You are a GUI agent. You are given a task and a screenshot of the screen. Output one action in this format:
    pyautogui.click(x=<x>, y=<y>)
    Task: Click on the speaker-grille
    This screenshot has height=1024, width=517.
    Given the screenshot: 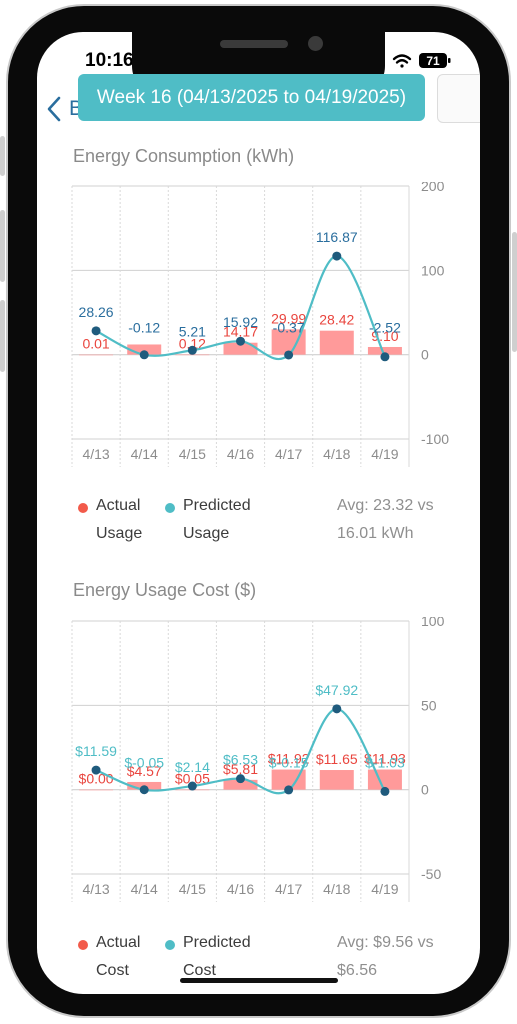 What is the action you would take?
    pyautogui.click(x=254, y=44)
    